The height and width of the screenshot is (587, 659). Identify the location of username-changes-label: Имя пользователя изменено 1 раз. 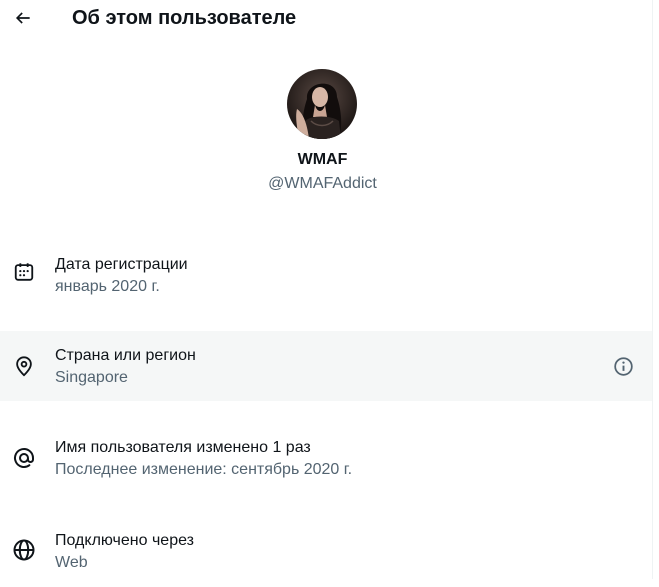
(183, 447).